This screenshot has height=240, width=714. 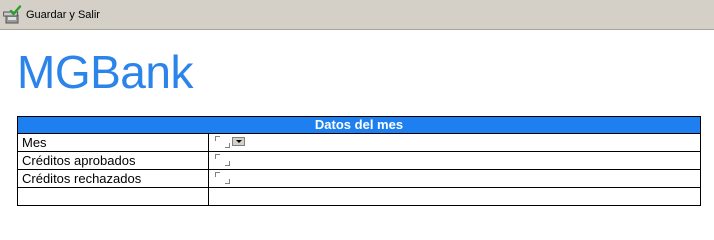 What do you see at coordinates (63, 15) in the screenshot?
I see `save-exit-label: Guardar y Salir` at bounding box center [63, 15].